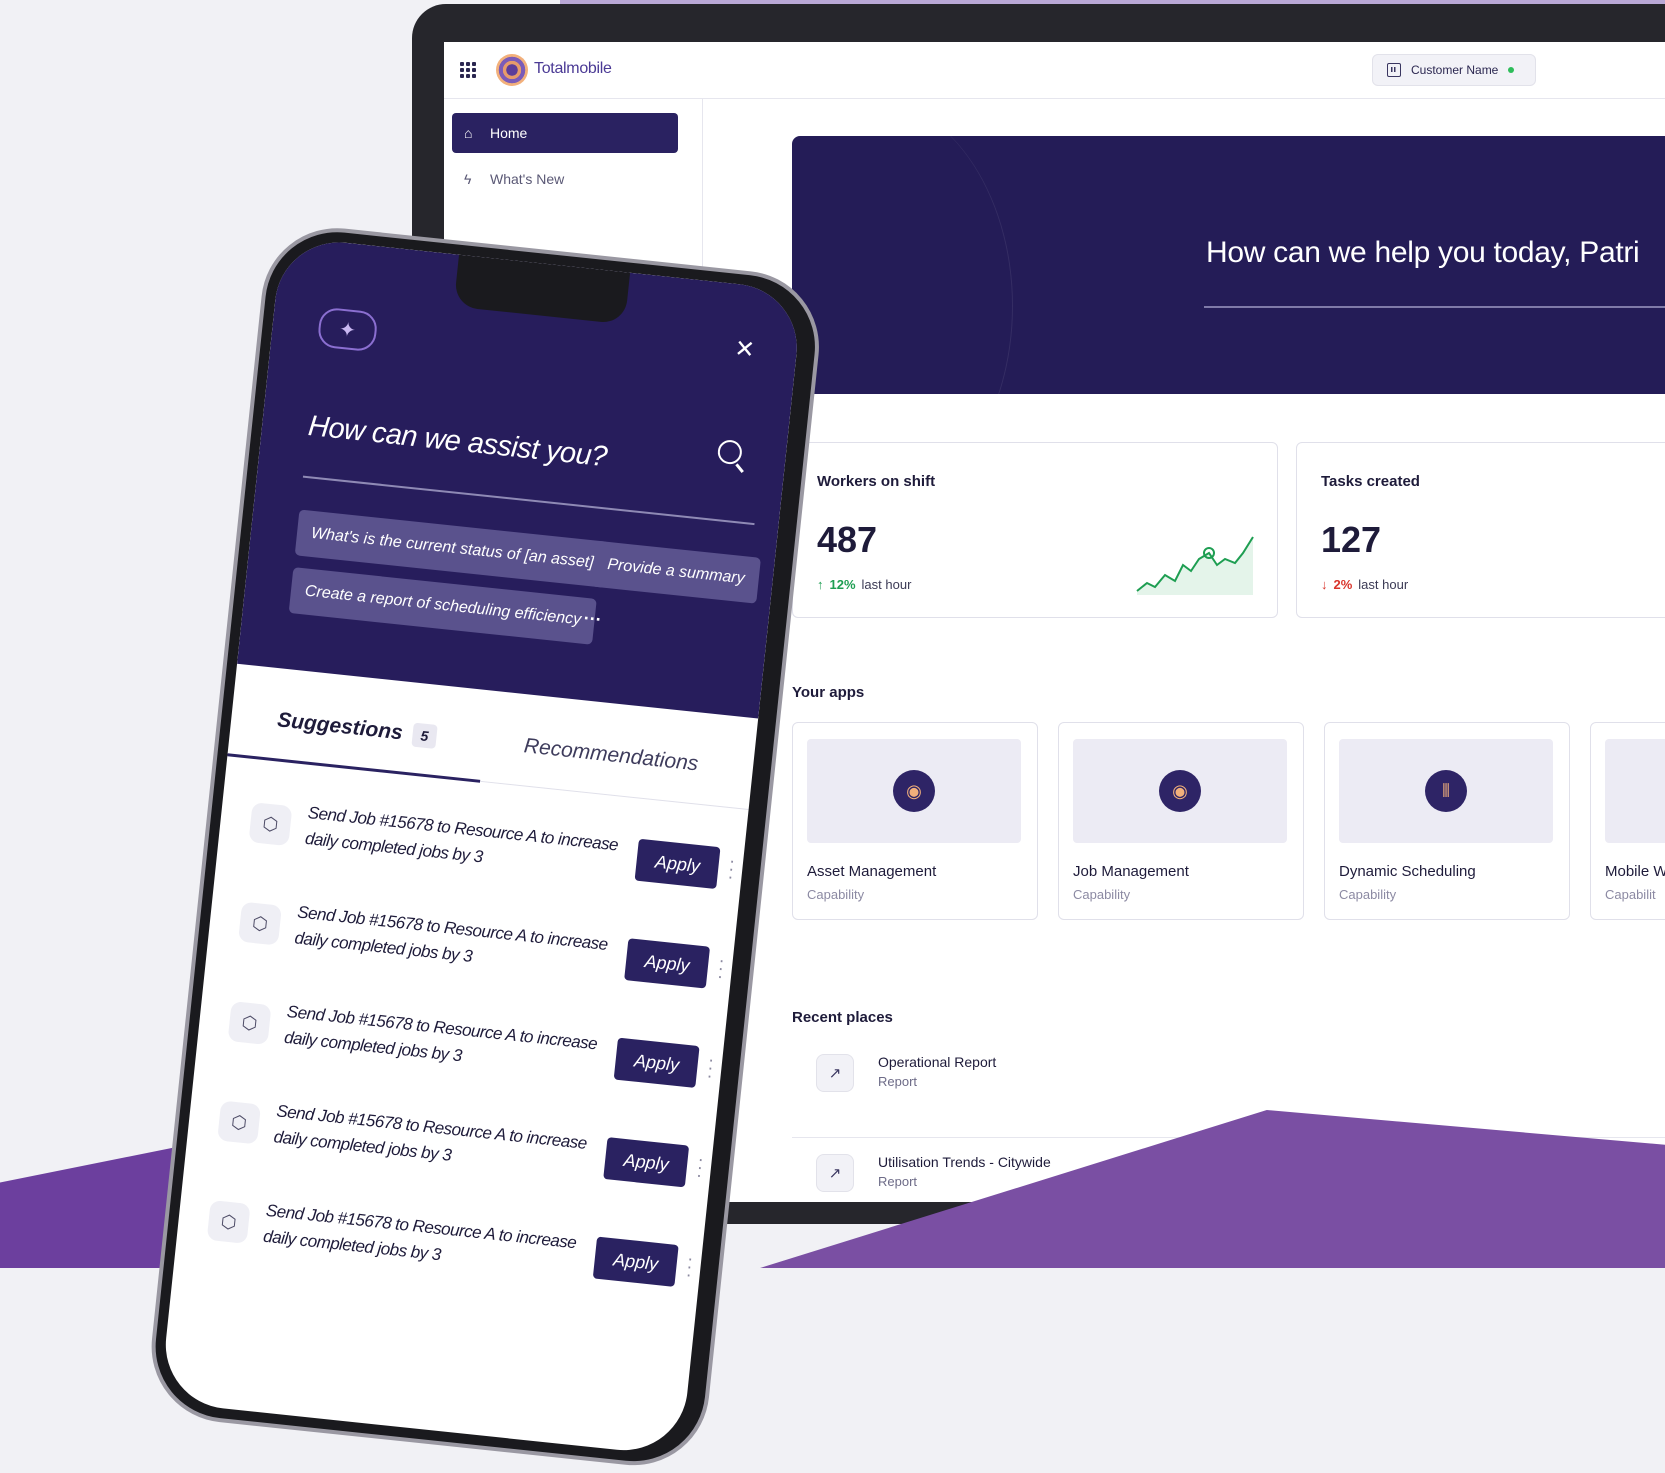 The width and height of the screenshot is (1665, 1473). What do you see at coordinates (676, 572) in the screenshot?
I see `prompt-chip-summary: Provide a summary` at bounding box center [676, 572].